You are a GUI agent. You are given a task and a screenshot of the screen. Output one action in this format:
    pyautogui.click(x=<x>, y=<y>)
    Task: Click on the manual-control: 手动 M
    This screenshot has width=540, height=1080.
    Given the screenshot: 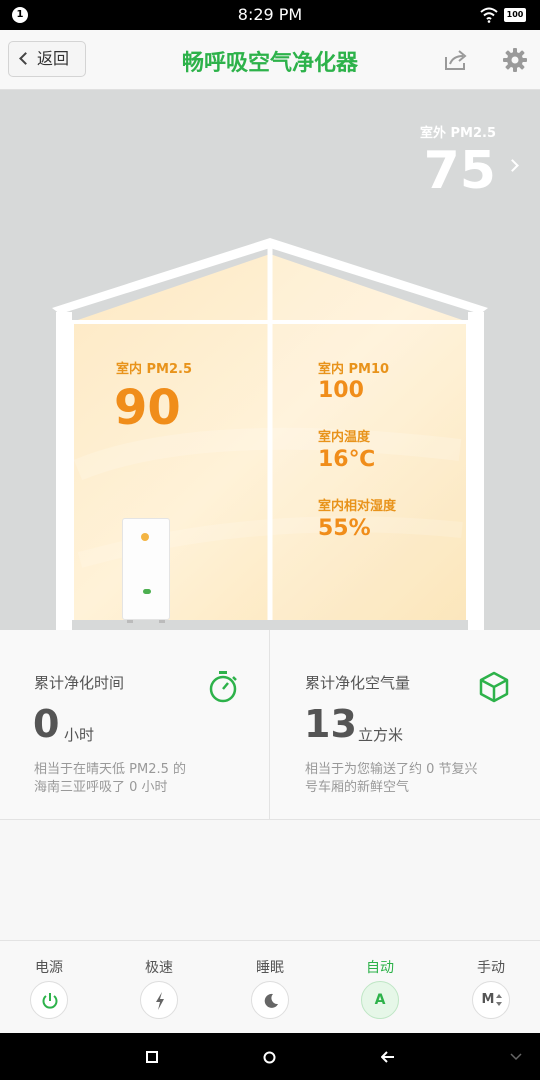 What is the action you would take?
    pyautogui.click(x=491, y=987)
    